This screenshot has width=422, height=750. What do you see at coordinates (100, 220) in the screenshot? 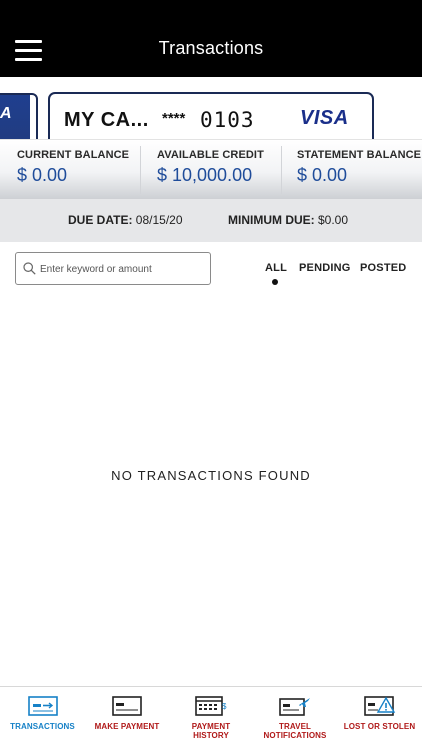
I see `due-date-label: DUE DATE:` at bounding box center [100, 220].